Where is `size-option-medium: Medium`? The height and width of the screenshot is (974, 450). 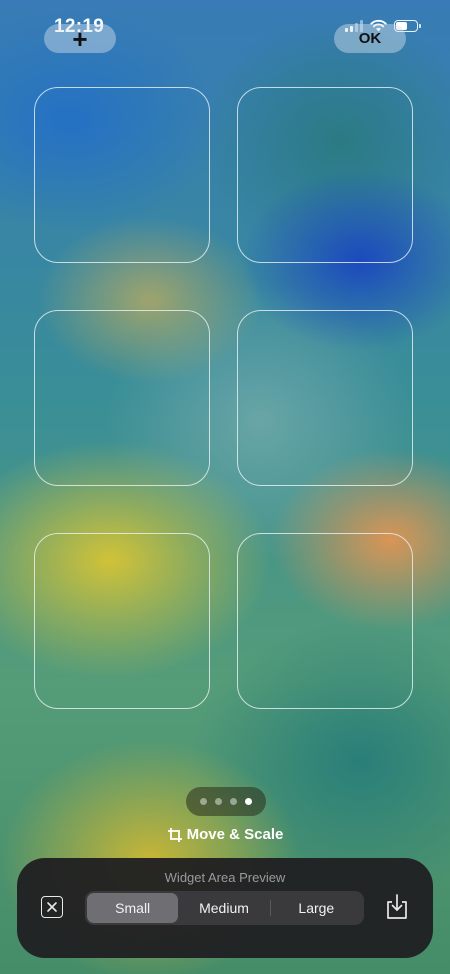 size-option-medium: Medium is located at coordinates (223, 908).